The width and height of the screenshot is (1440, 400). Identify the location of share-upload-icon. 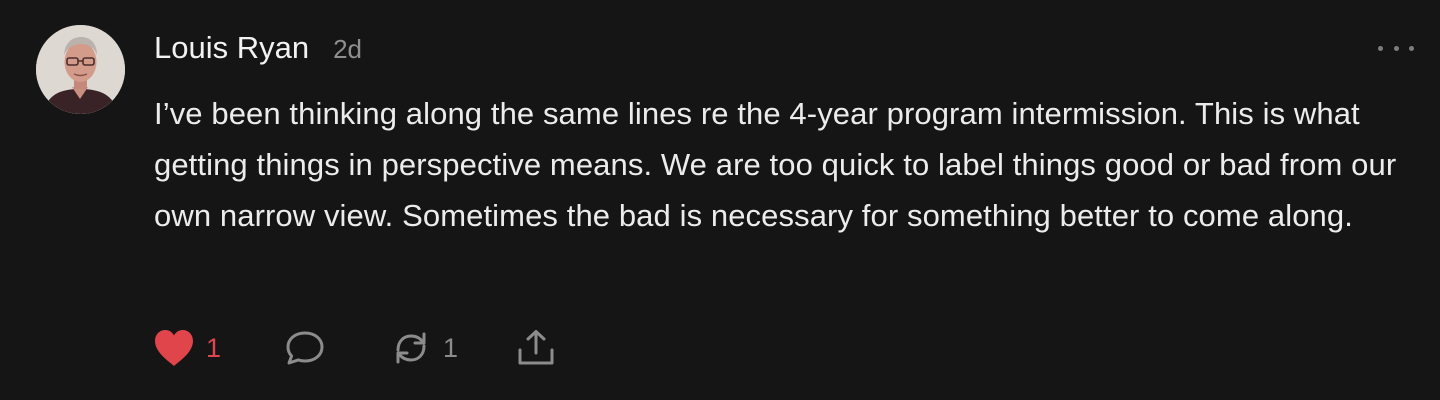
(536, 347).